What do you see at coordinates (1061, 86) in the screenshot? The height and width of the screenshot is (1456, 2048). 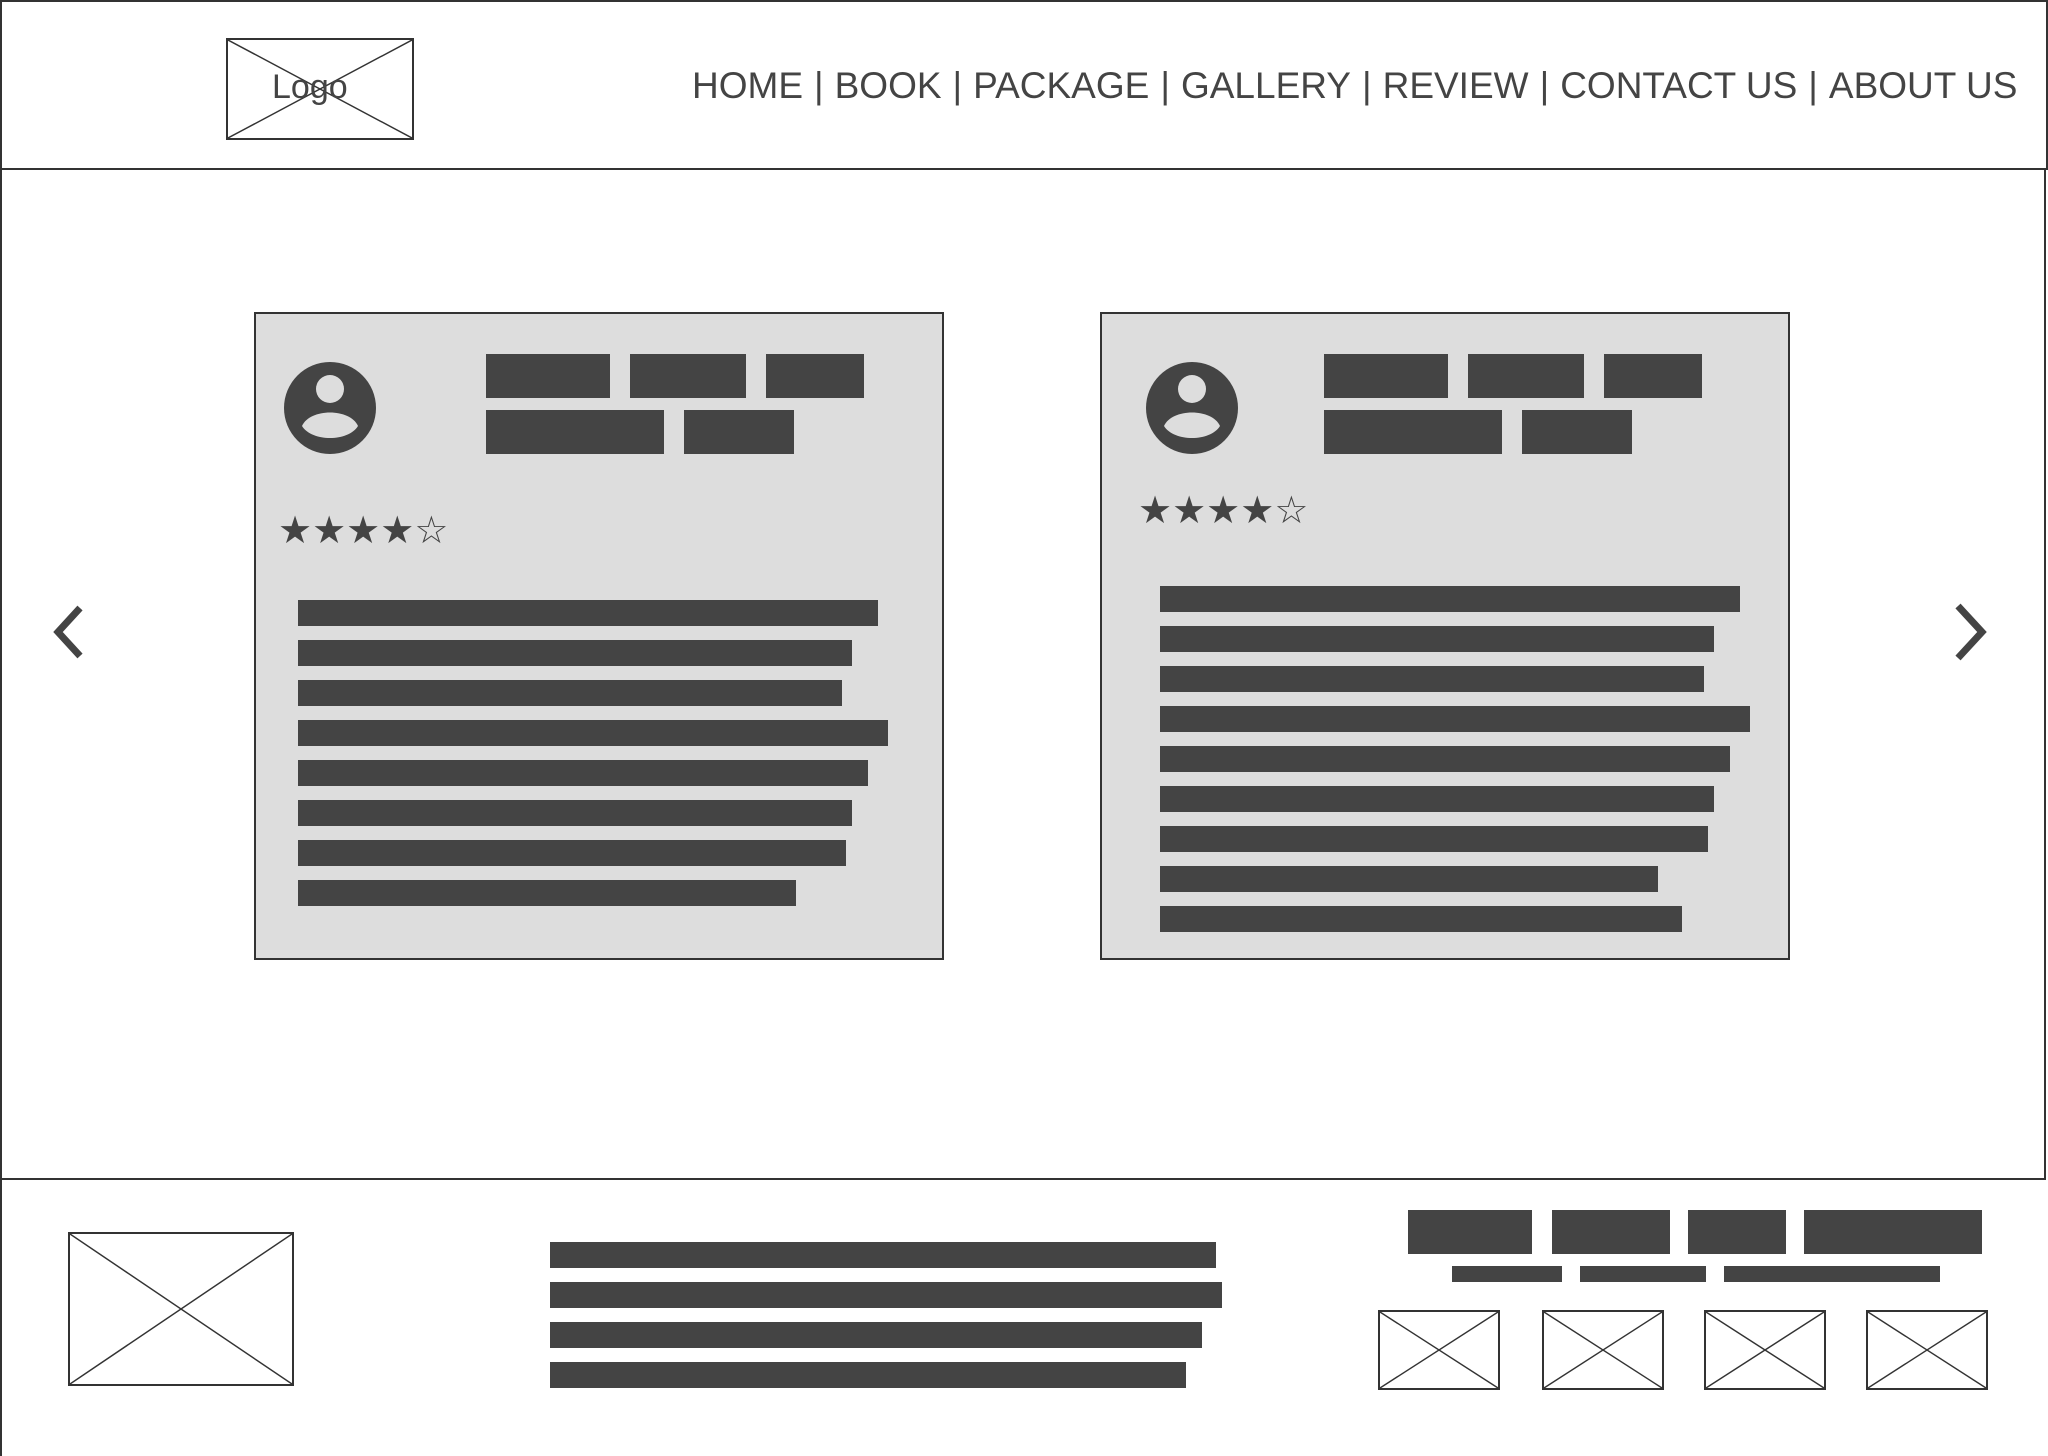 I see `nav-package: PACKAGE` at bounding box center [1061, 86].